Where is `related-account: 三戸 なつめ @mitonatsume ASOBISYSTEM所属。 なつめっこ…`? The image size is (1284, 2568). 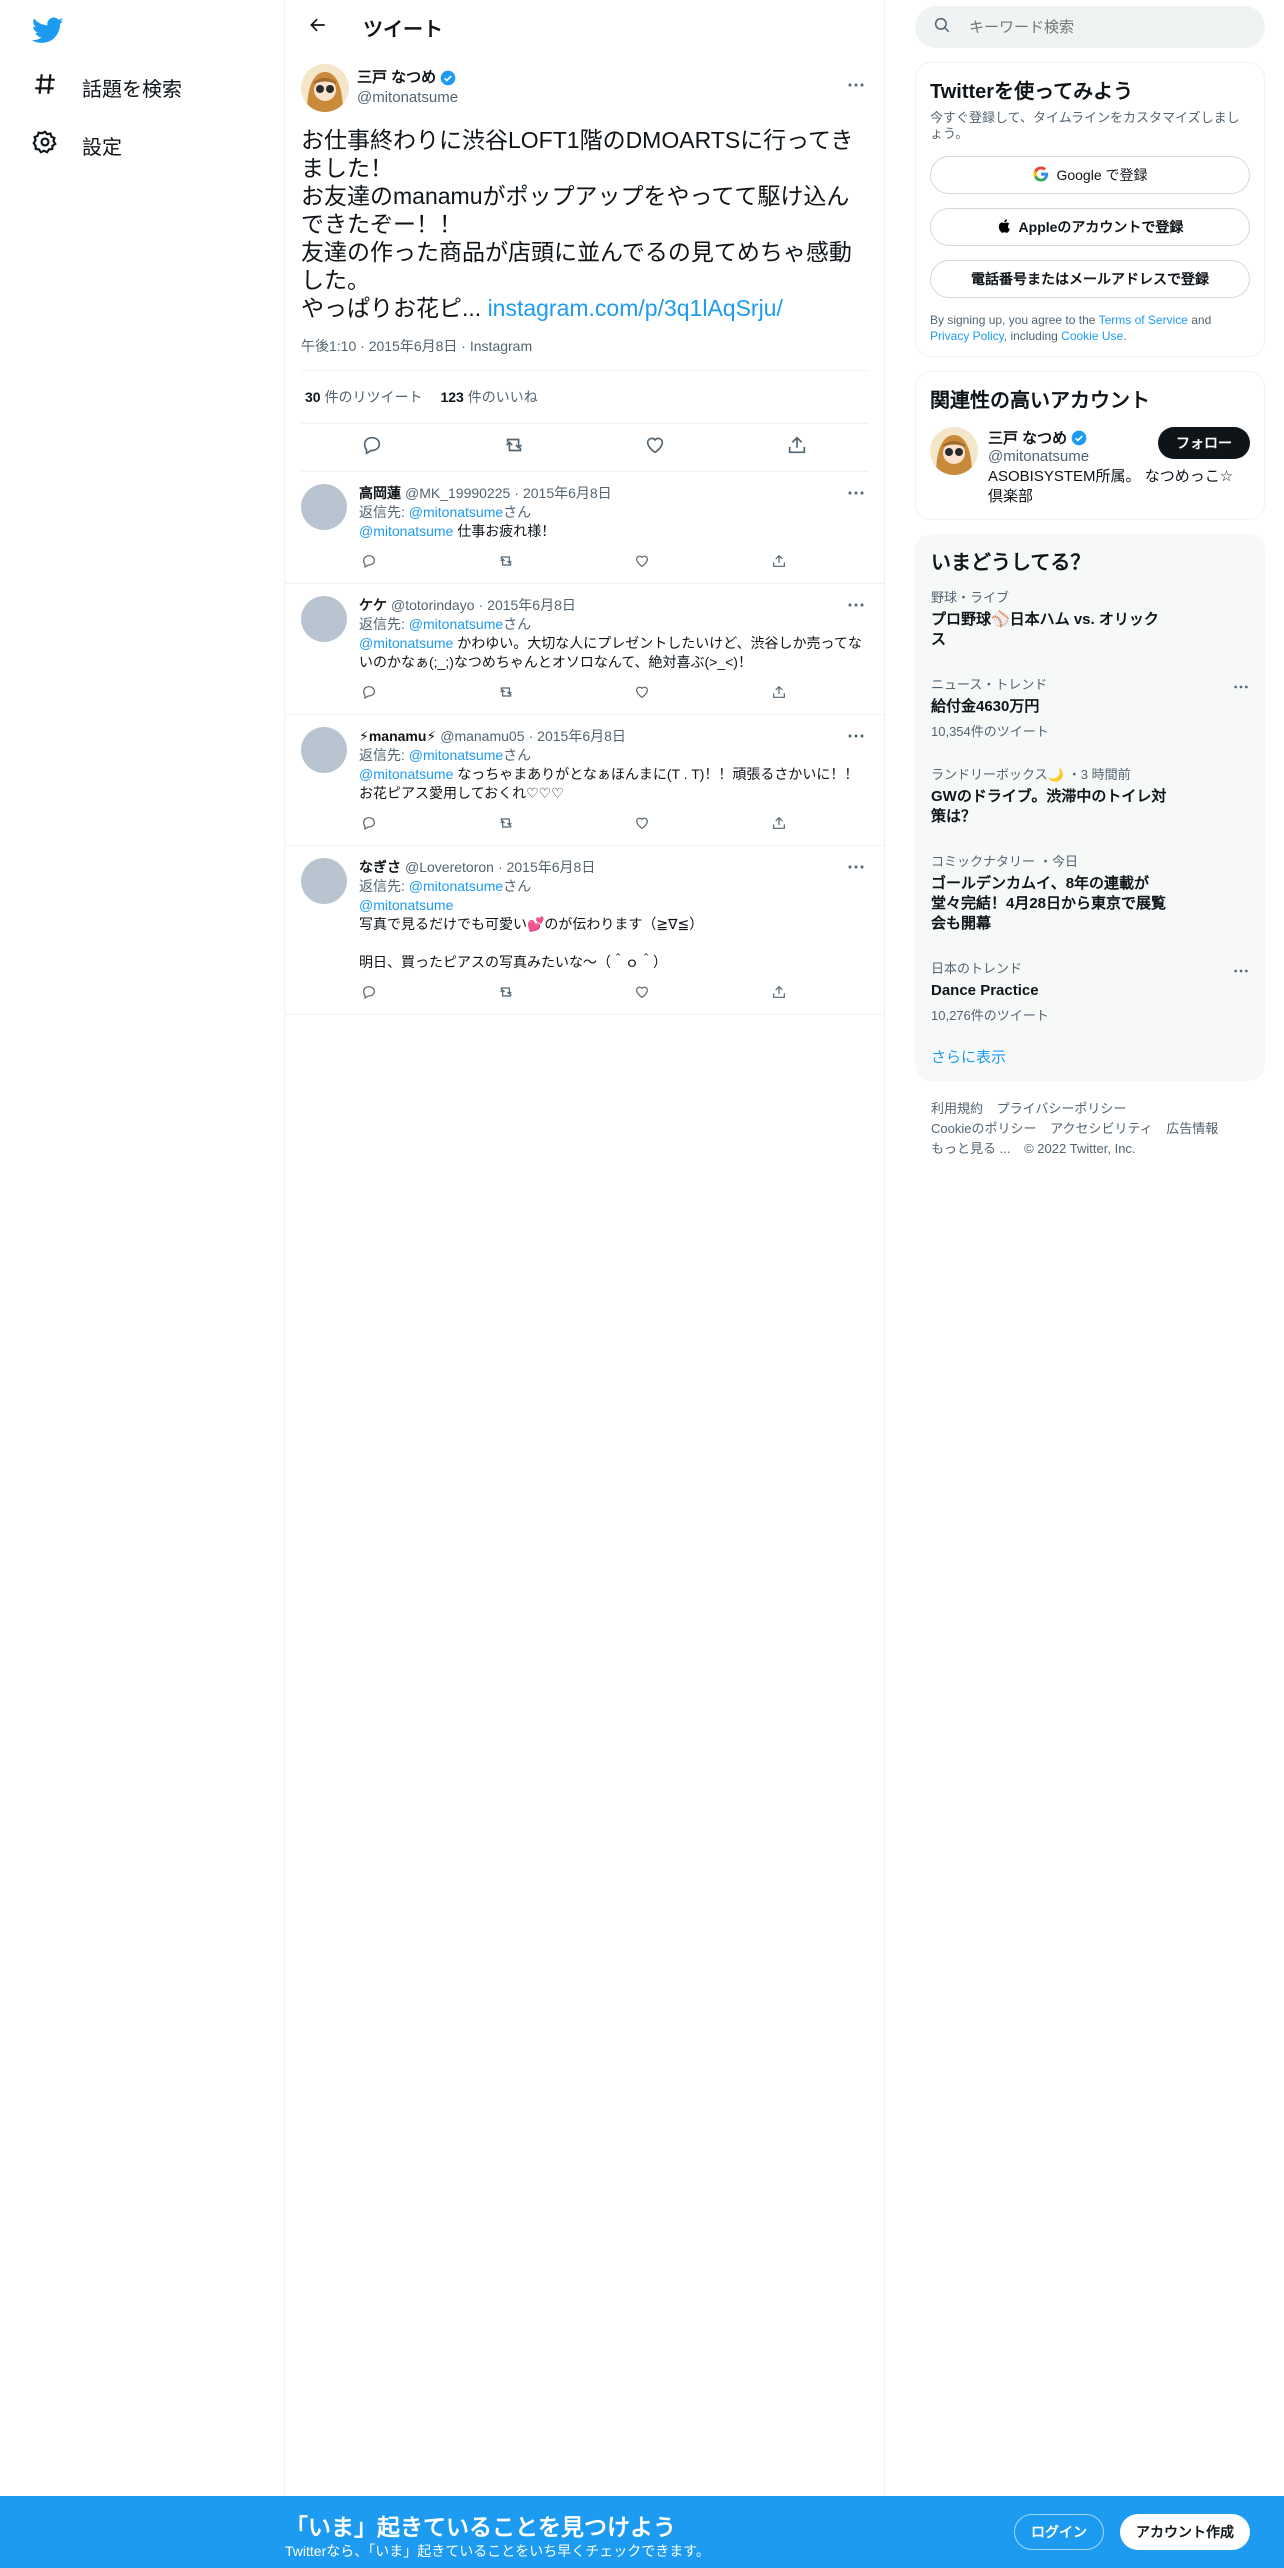 related-account: 三戸 なつめ @mitonatsume ASOBISYSTEM所属。 なつめっこ… is located at coordinates (1090, 467).